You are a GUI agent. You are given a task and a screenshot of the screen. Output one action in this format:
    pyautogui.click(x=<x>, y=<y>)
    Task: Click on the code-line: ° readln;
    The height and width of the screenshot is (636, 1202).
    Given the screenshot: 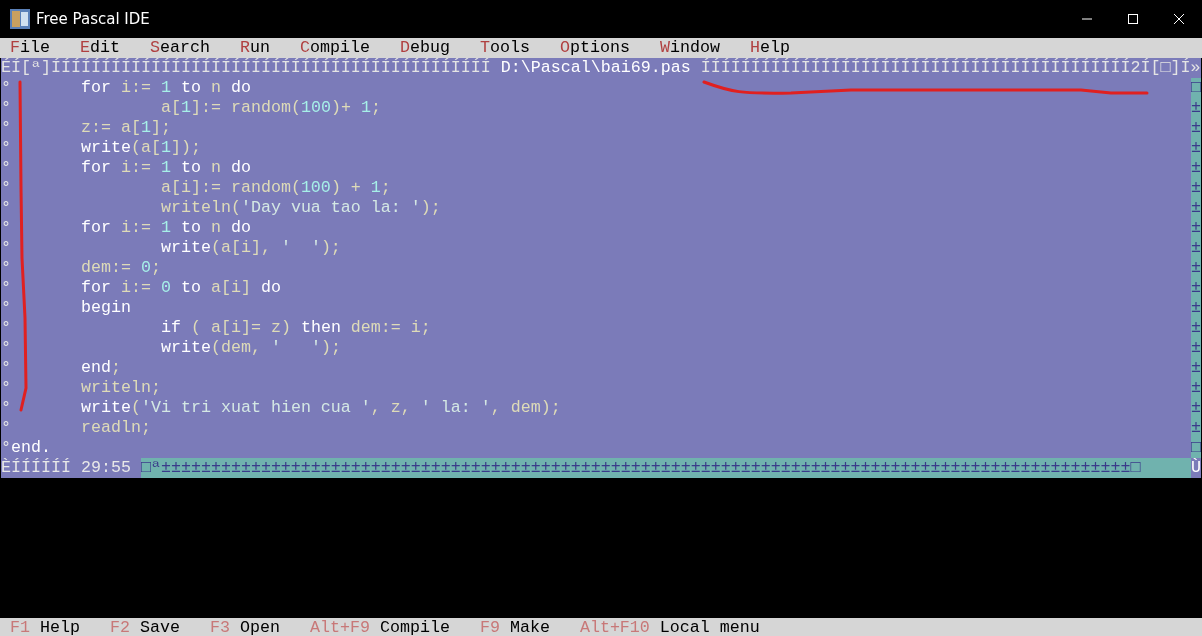 What is the action you would take?
    pyautogui.click(x=76, y=428)
    